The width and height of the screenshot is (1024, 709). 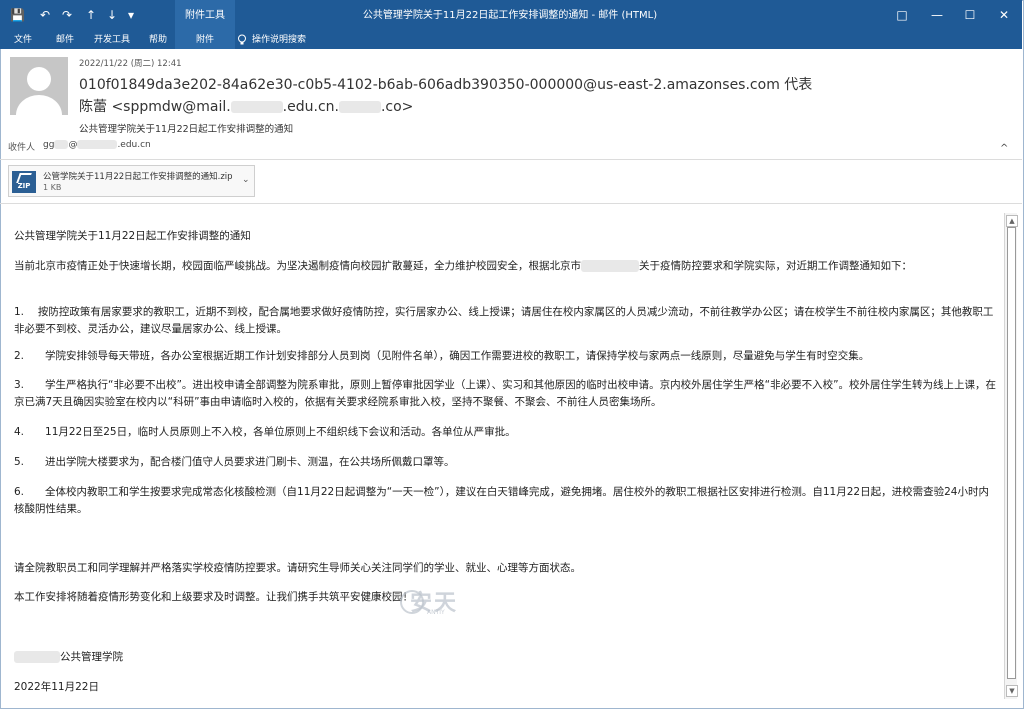 What do you see at coordinates (970, 15) in the screenshot?
I see `maximize-button: ☐` at bounding box center [970, 15].